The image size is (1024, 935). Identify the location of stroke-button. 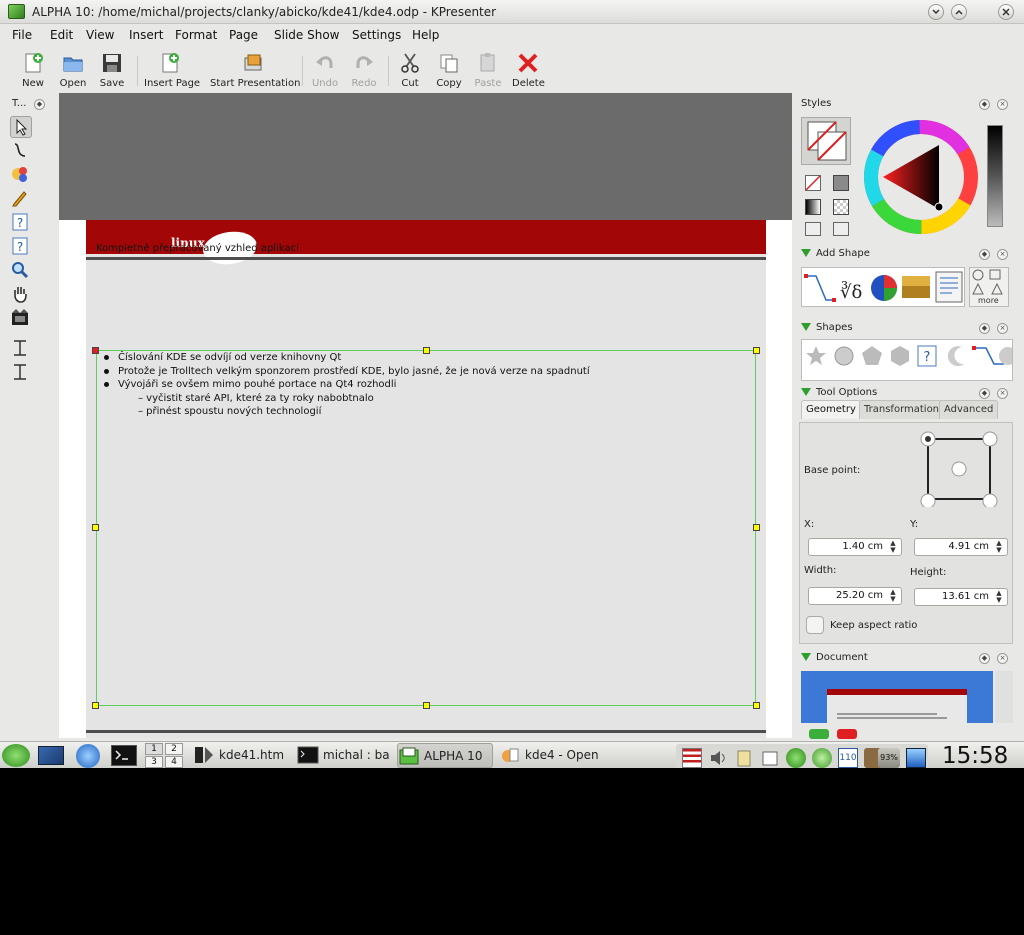
(813, 229).